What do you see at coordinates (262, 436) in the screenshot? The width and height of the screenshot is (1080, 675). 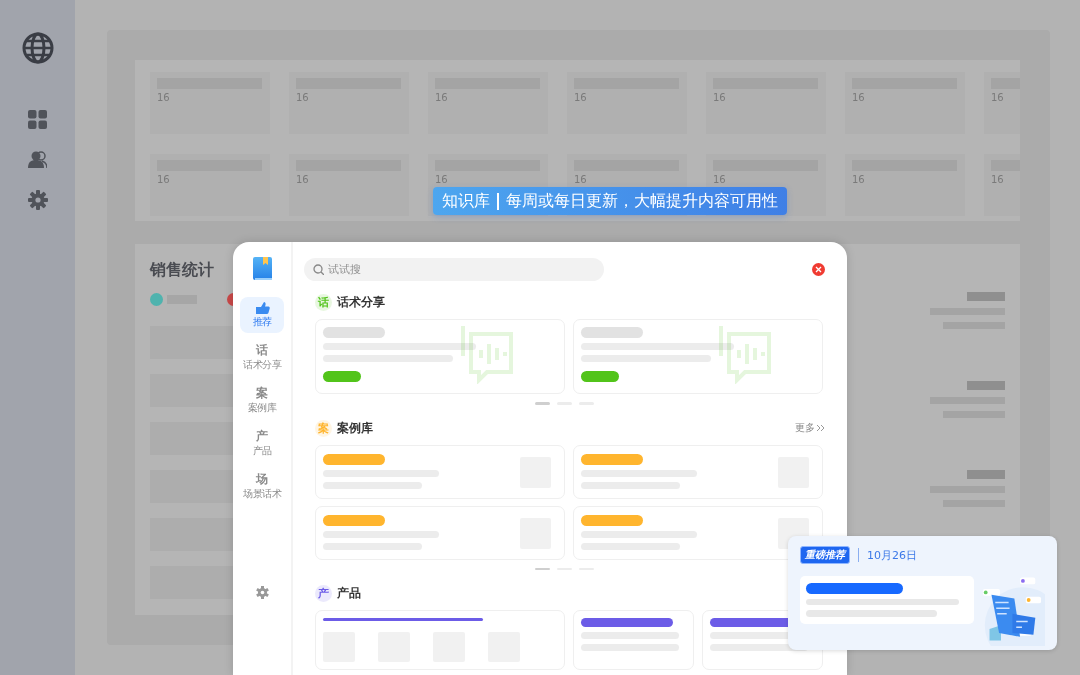 I see `nav-glyph: 产` at bounding box center [262, 436].